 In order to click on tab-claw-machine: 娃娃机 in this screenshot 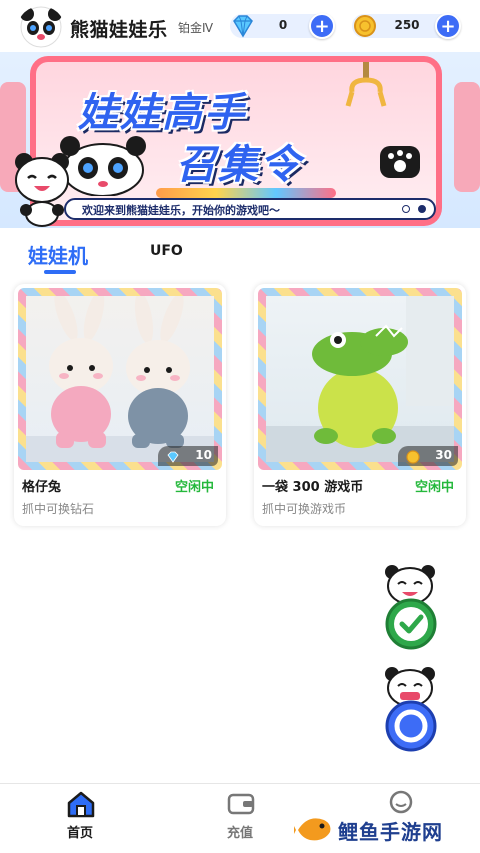, I will do `click(58, 254)`.